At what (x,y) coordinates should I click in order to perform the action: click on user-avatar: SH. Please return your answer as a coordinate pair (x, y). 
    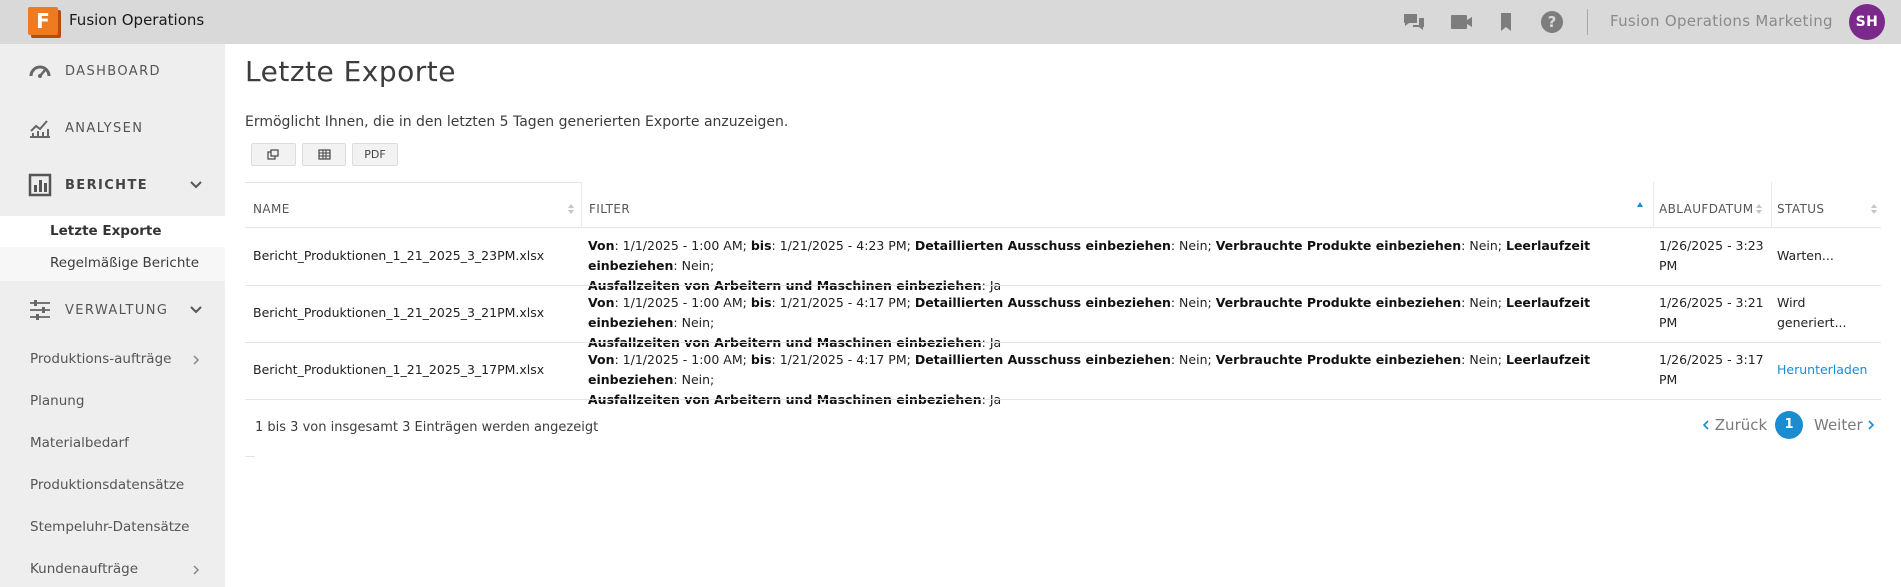
    Looking at the image, I should click on (1867, 22).